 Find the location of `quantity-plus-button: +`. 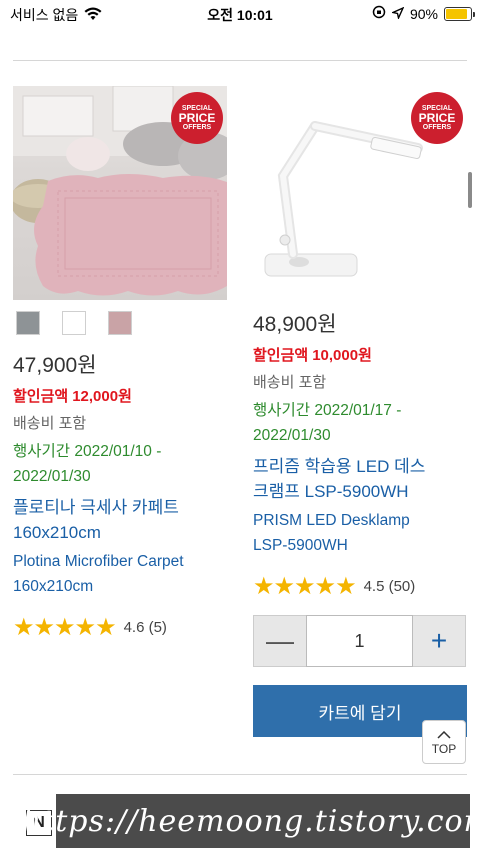

quantity-plus-button: + is located at coordinates (439, 641).